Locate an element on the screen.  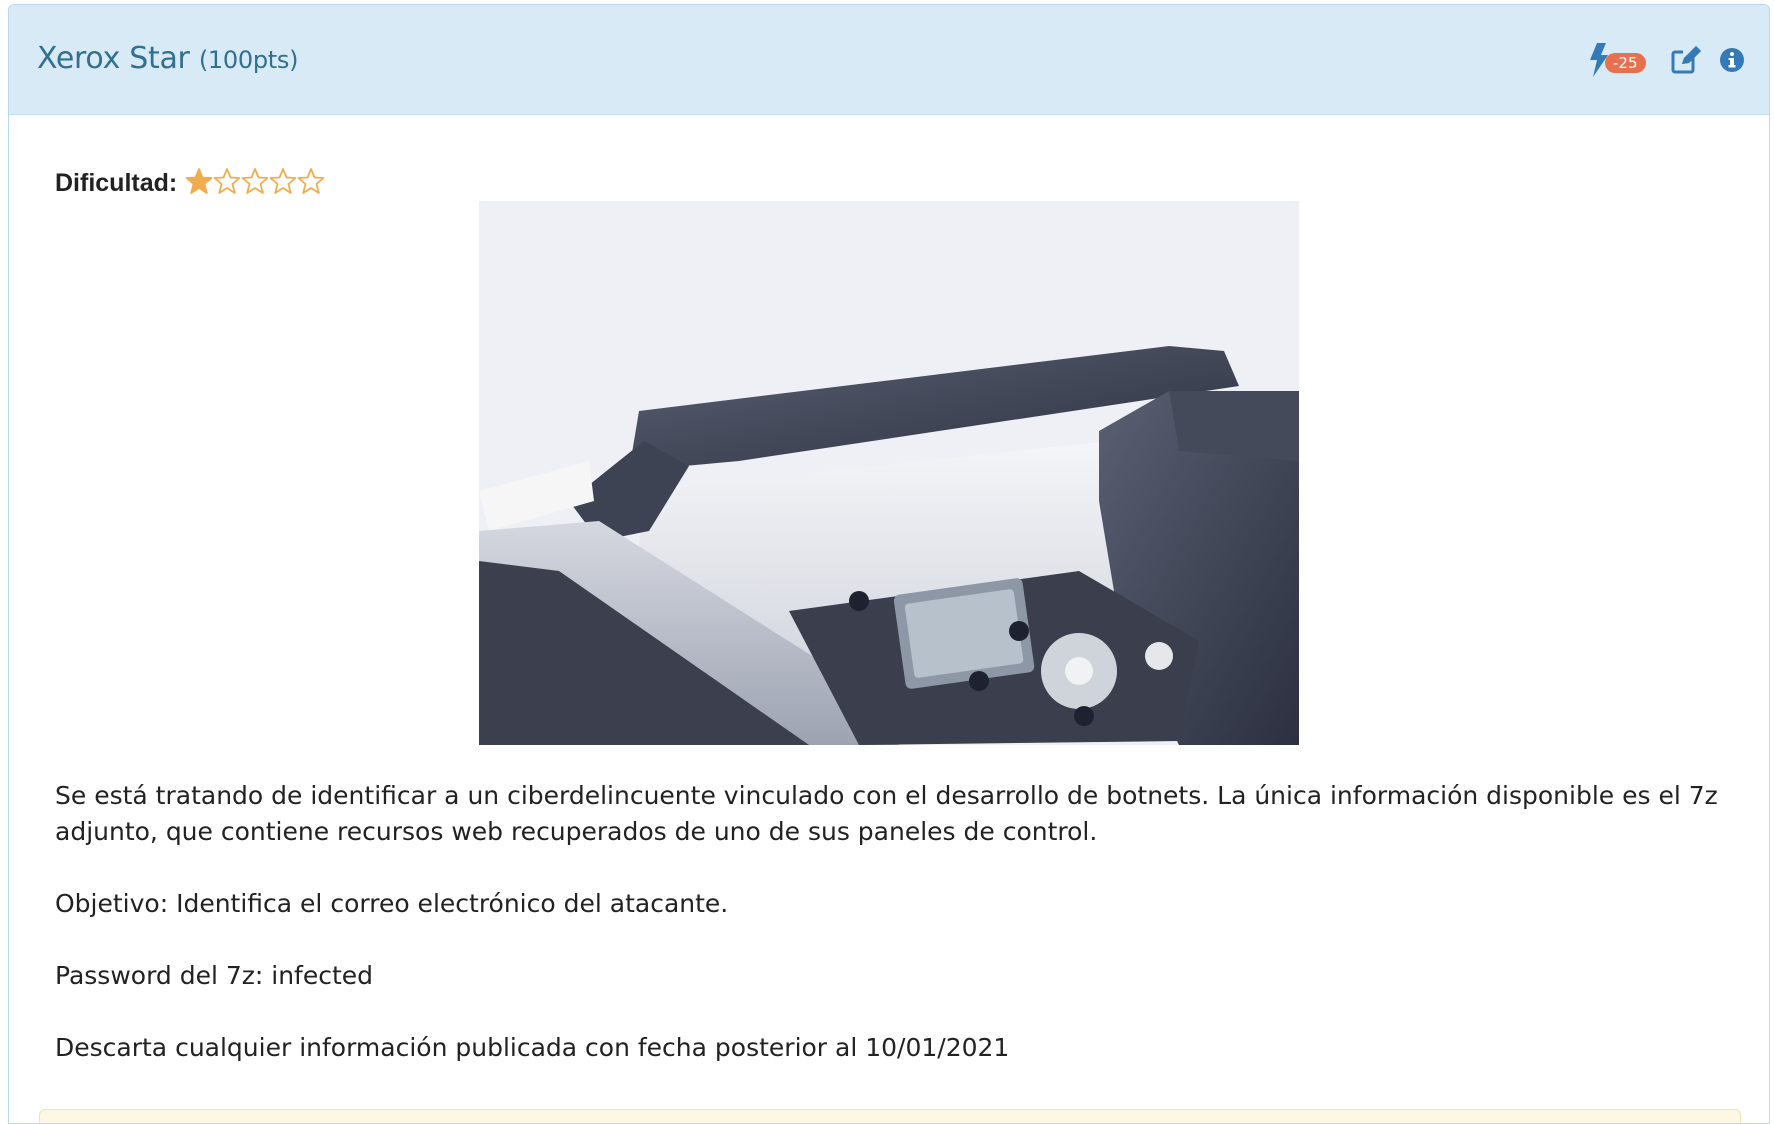
star-rating is located at coordinates (255, 183).